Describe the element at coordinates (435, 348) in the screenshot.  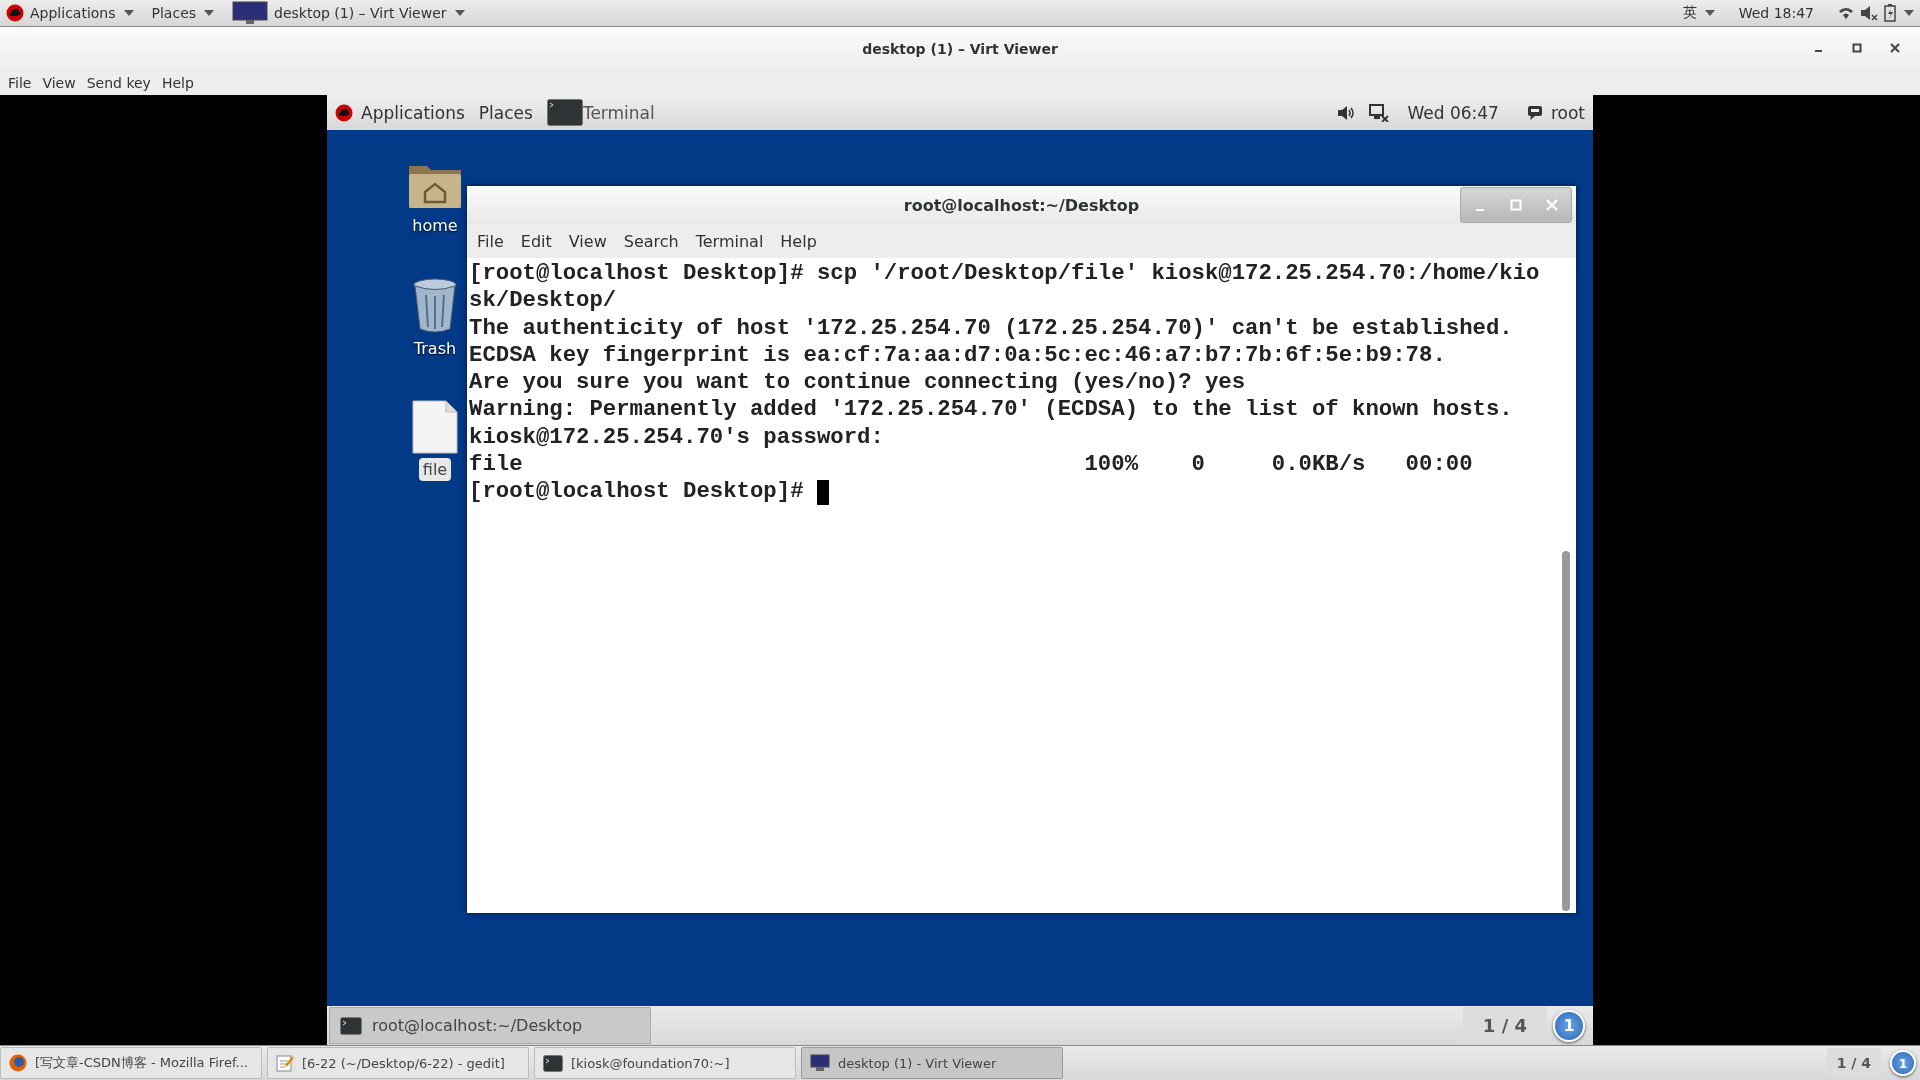
I see `icon-label: Trash` at that location.